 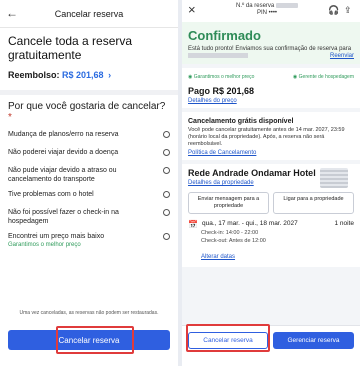 I want to click on share-icon: ⇪, so click(x=348, y=10).